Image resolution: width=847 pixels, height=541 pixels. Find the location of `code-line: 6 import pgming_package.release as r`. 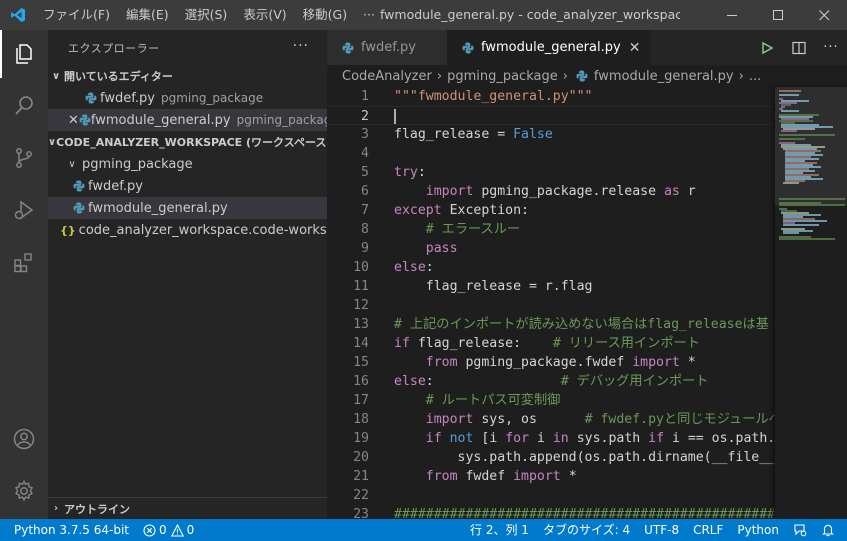

code-line: 6 import pgming_package.release as r is located at coordinates (551, 191).